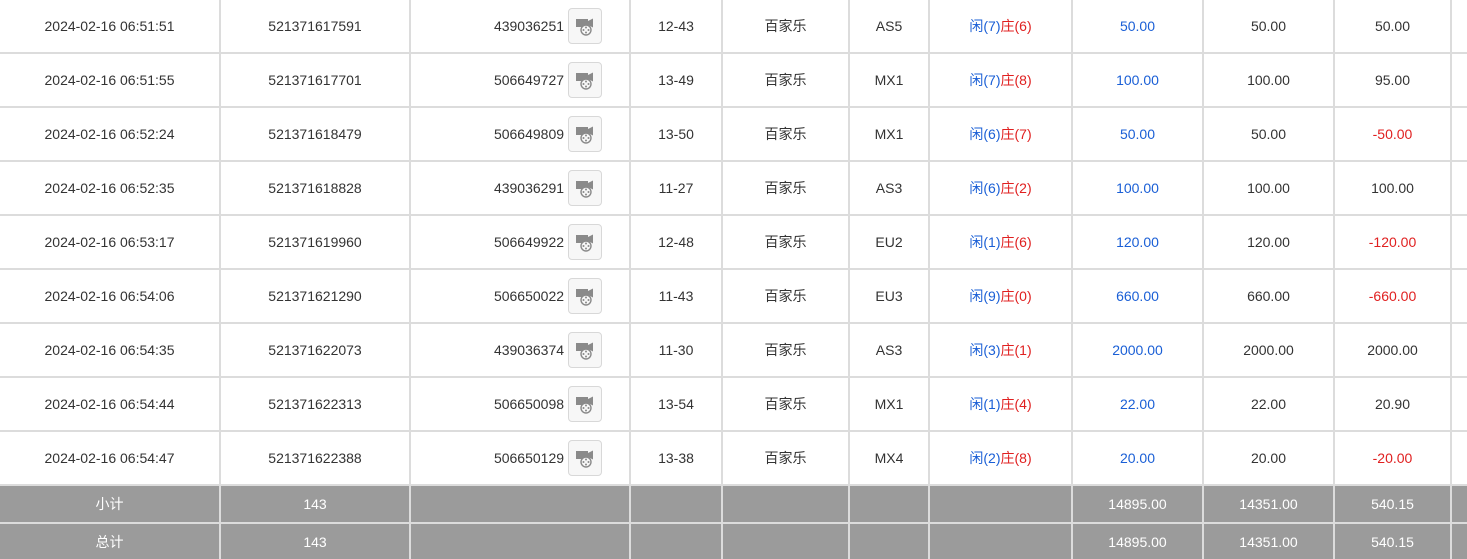  What do you see at coordinates (985, 80) in the screenshot?
I see `player-result: 闲(7)` at bounding box center [985, 80].